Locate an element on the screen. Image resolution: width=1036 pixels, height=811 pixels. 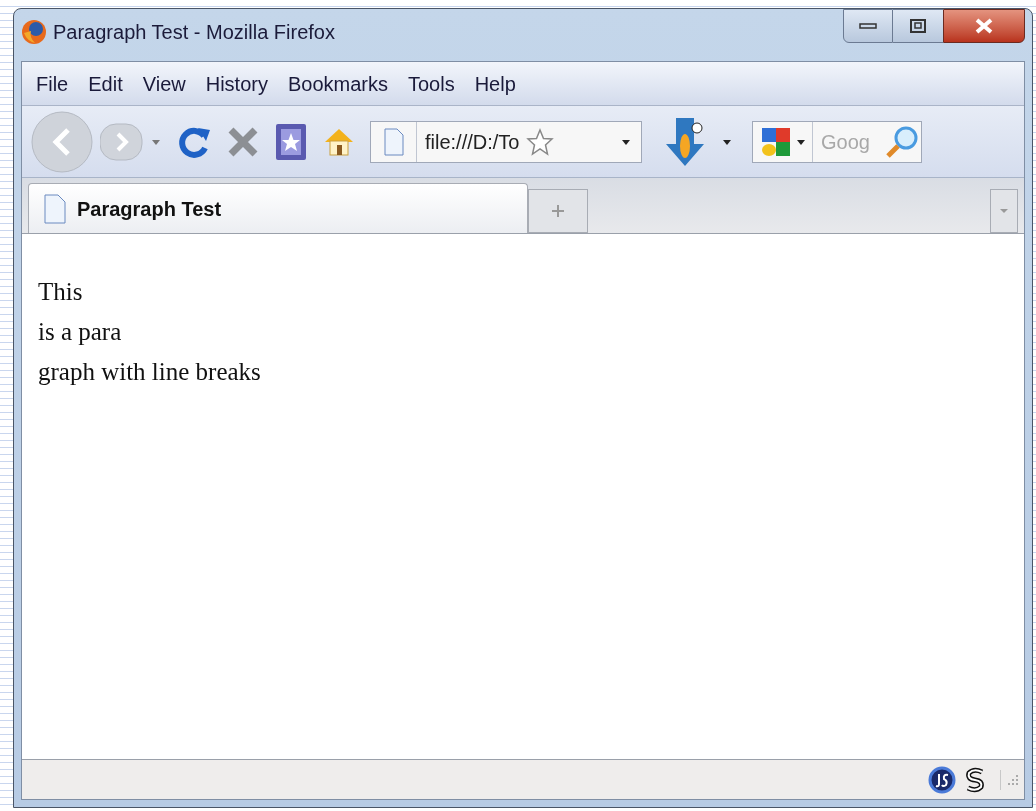
paragraph: This is a para graph with line breaks is located at coordinates (150, 332).